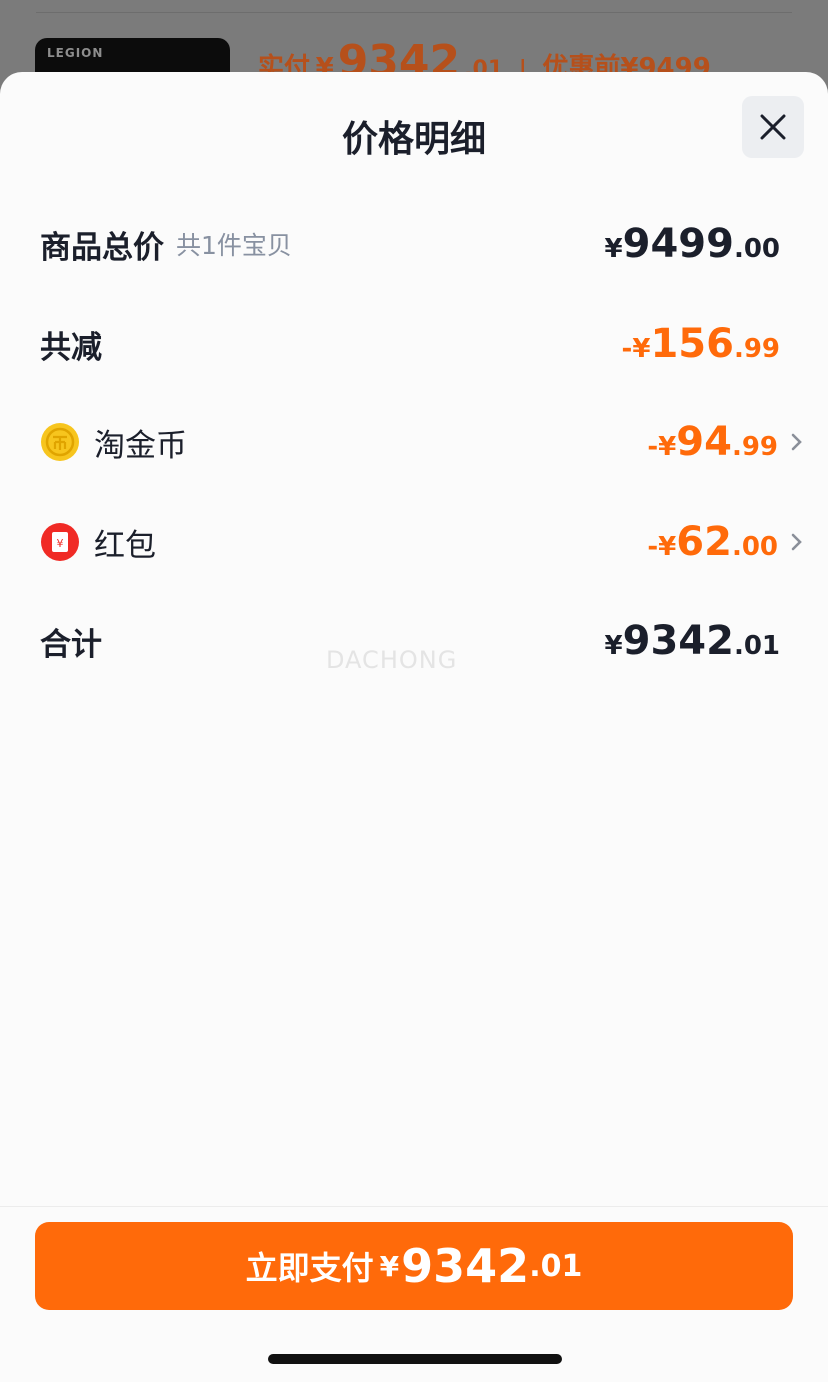  I want to click on red-packet-label: 红包, so click(125, 545).